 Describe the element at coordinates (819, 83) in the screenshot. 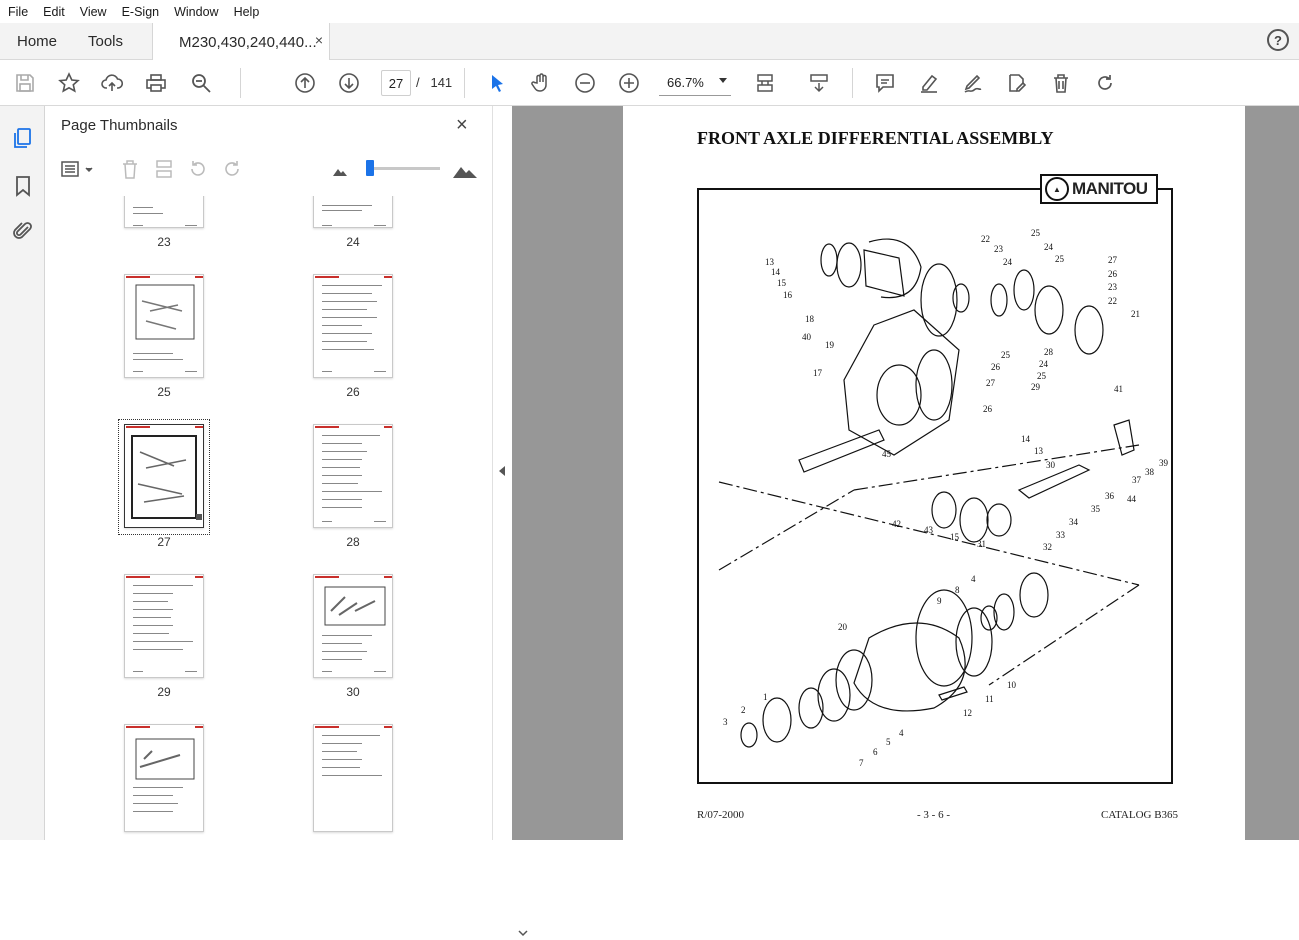

I see `scroll-mode-icon` at that location.